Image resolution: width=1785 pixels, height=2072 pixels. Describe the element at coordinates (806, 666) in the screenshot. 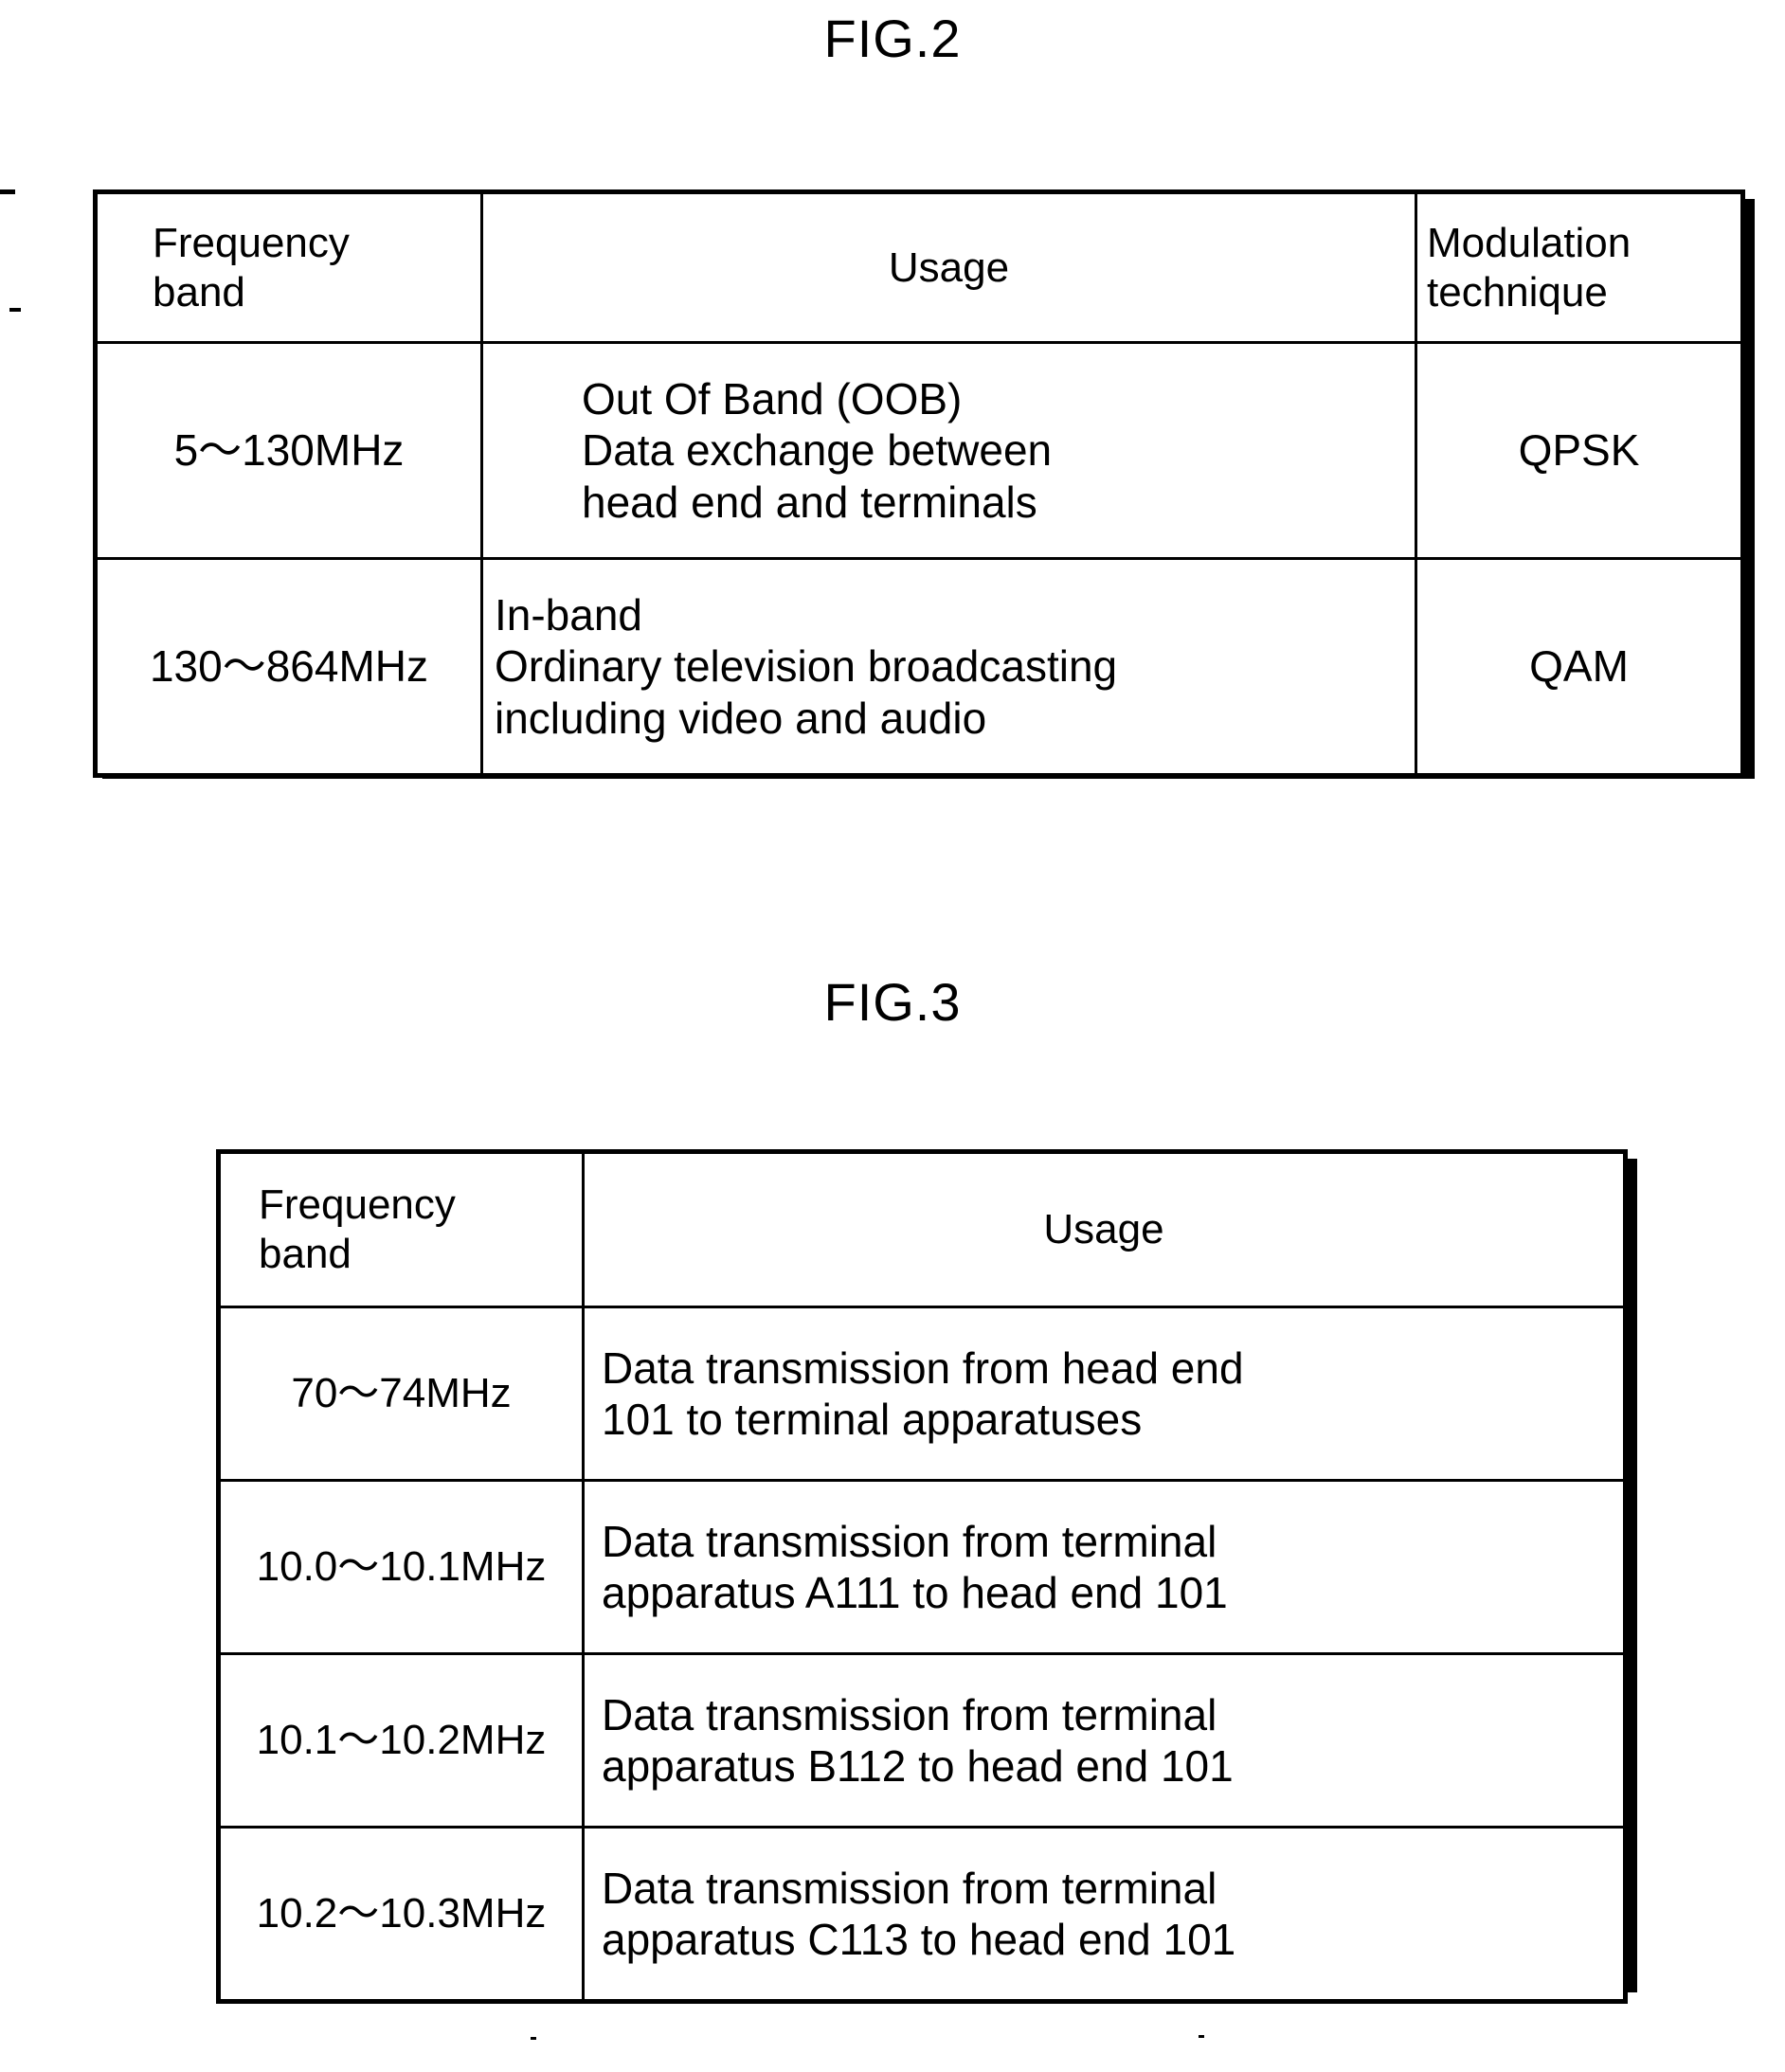

I see `usage-line: Ordinary television broadcasting` at that location.